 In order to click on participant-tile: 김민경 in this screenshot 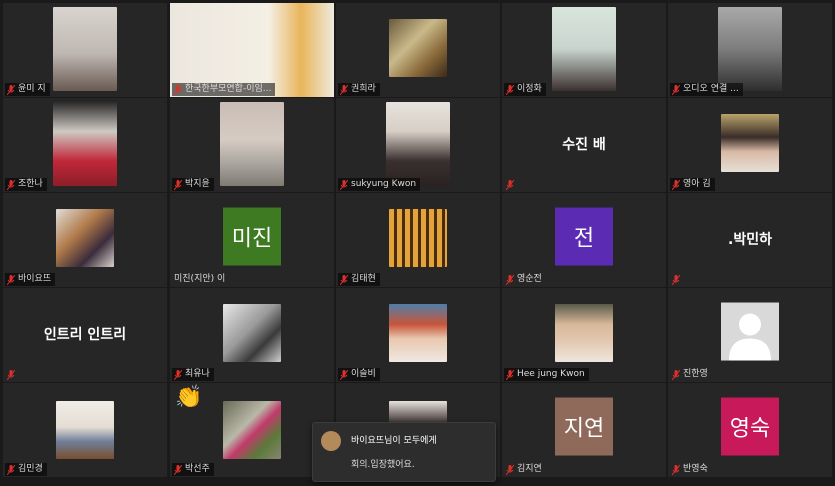, I will do `click(85, 430)`.